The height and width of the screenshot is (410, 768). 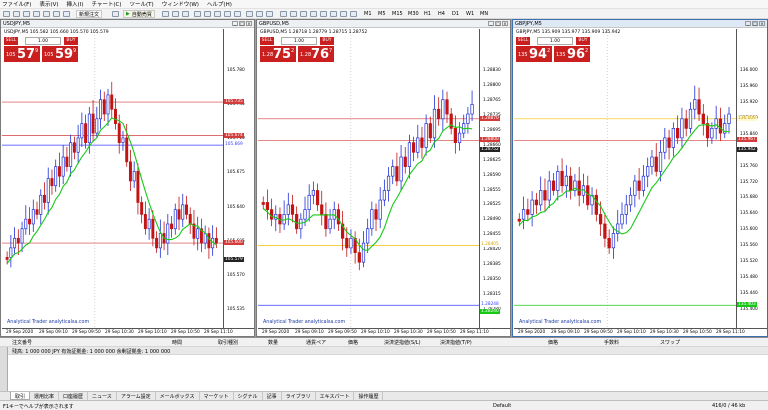 What do you see at coordinates (249, 14) in the screenshot?
I see `indicators-icon` at bounding box center [249, 14].